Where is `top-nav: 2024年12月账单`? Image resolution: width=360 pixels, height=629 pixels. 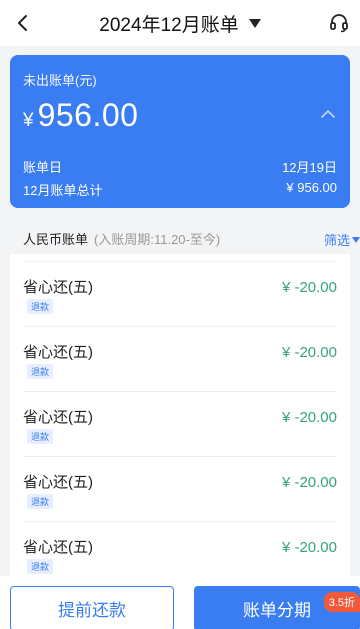 top-nav: 2024年12月账单 is located at coordinates (180, 23).